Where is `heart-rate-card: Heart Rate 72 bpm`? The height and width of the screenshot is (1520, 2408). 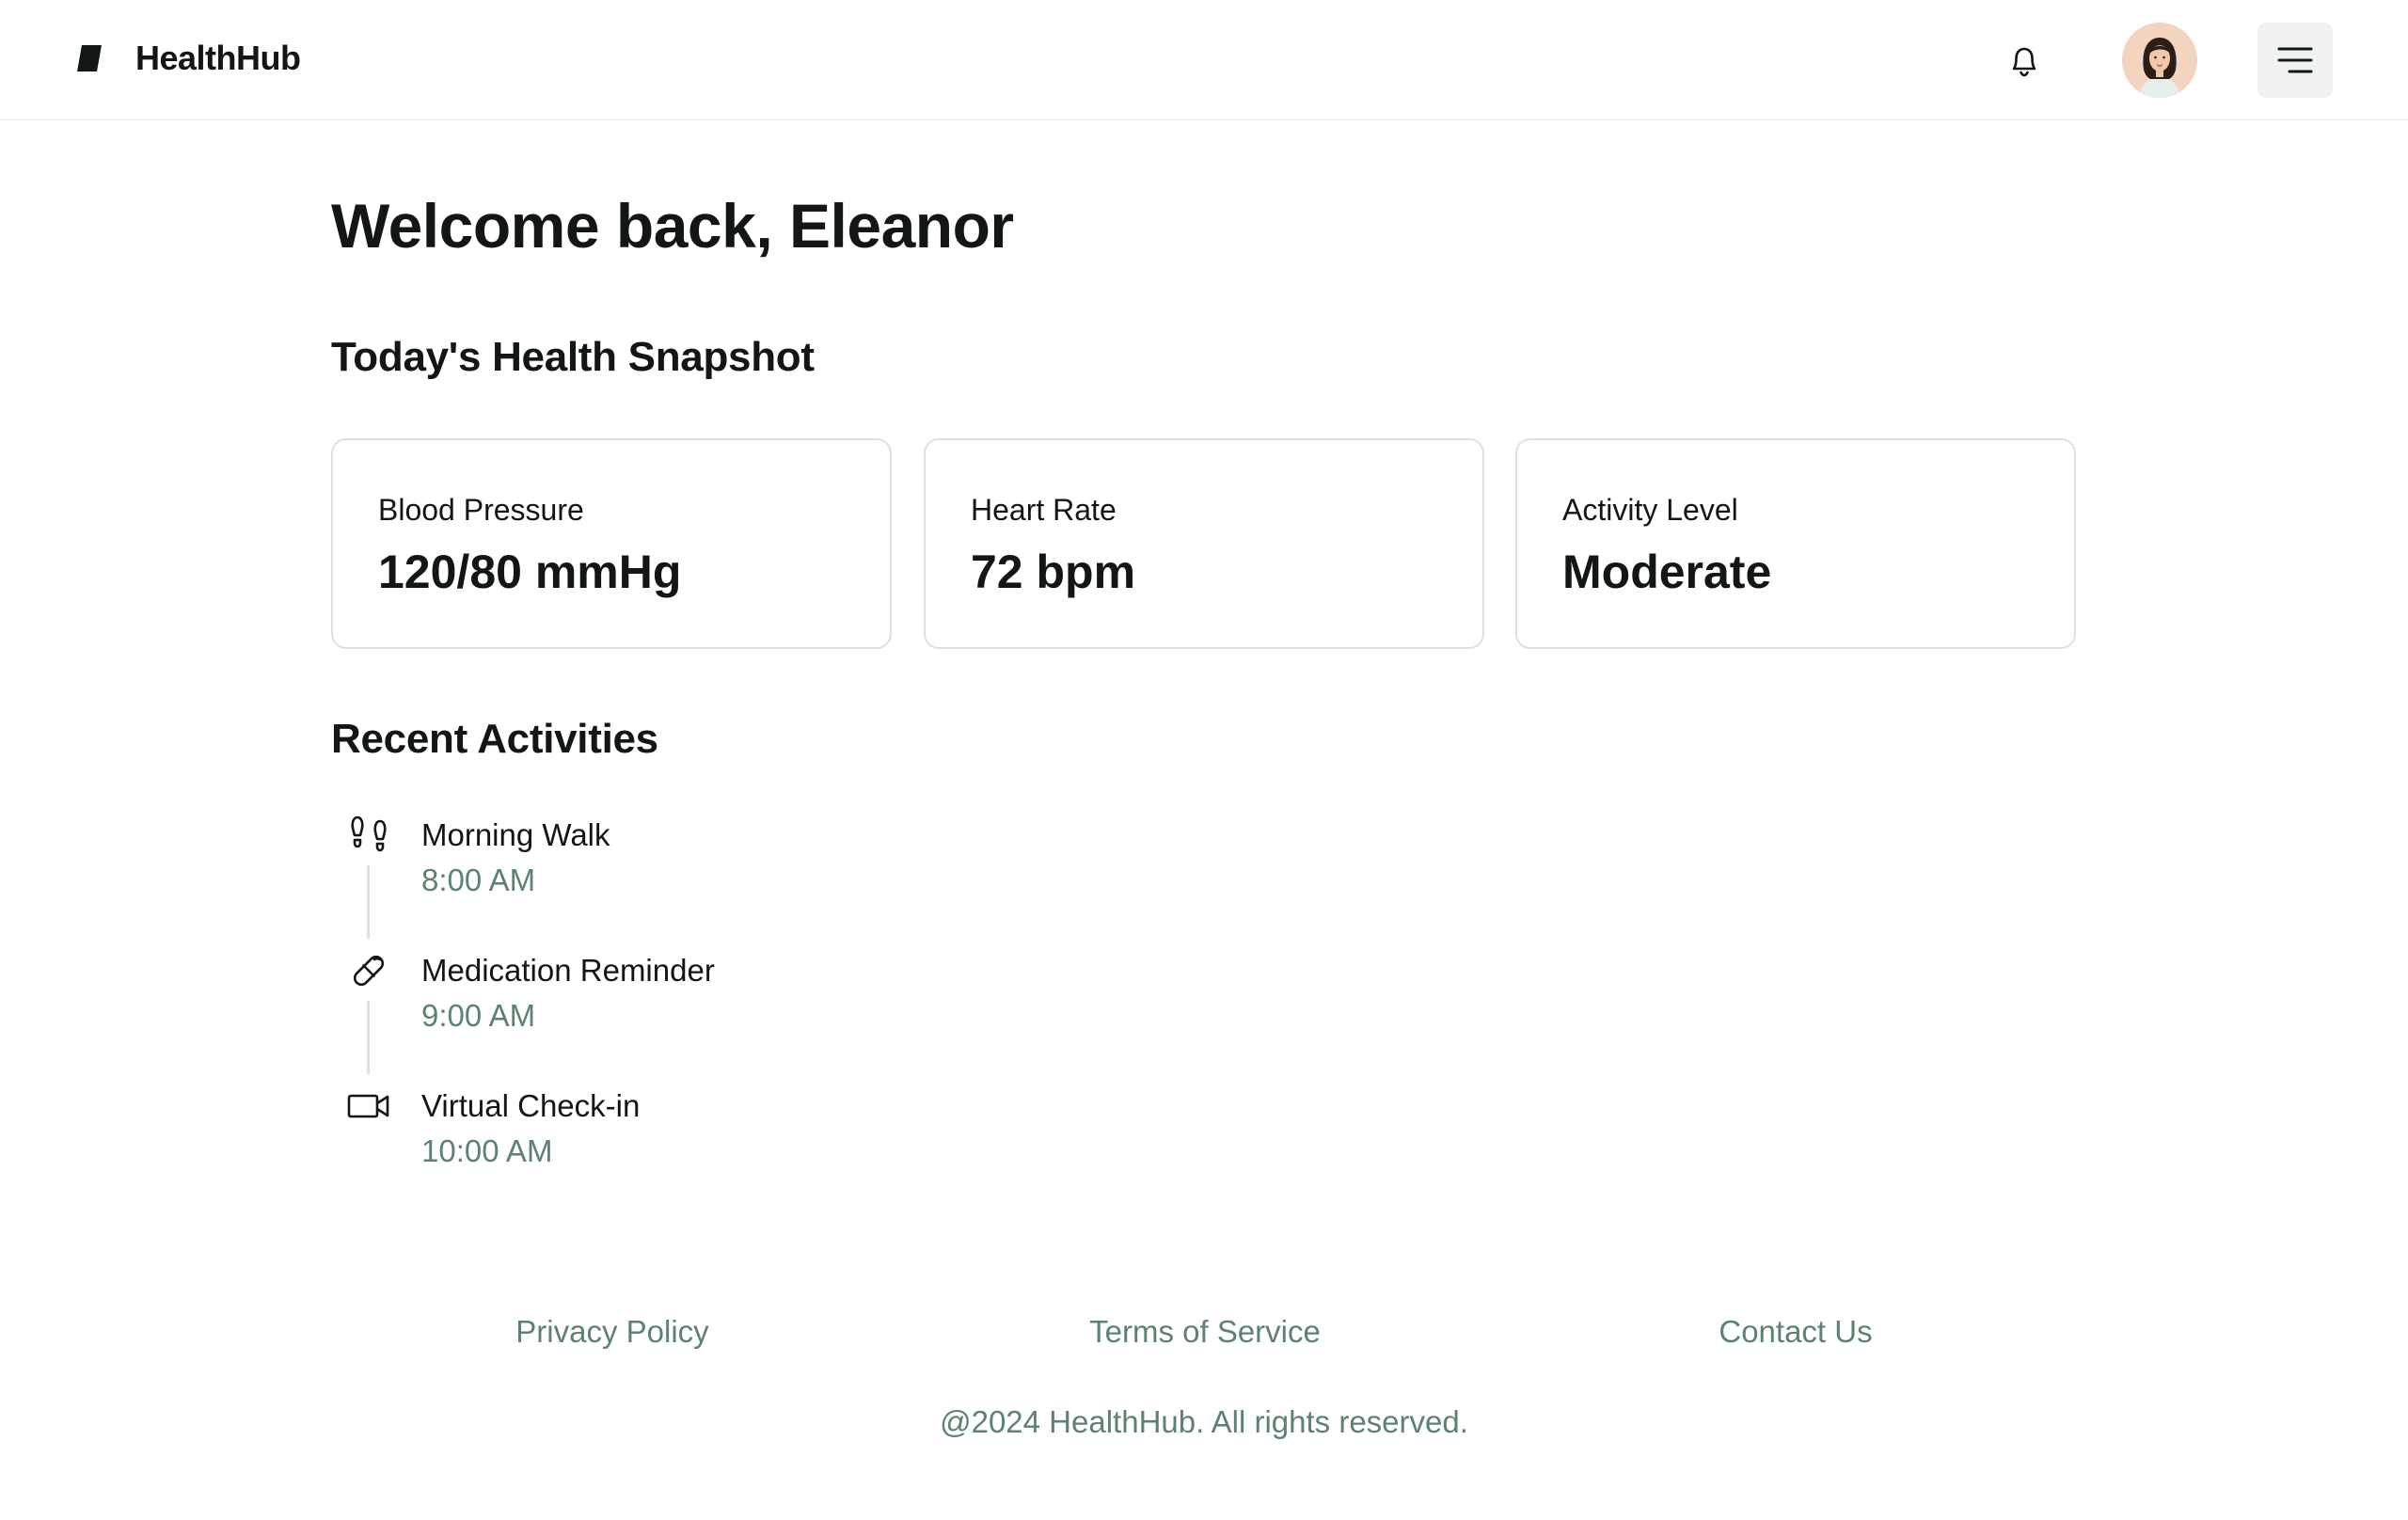
heart-rate-card: Heart Rate 72 bpm is located at coordinates (1204, 543).